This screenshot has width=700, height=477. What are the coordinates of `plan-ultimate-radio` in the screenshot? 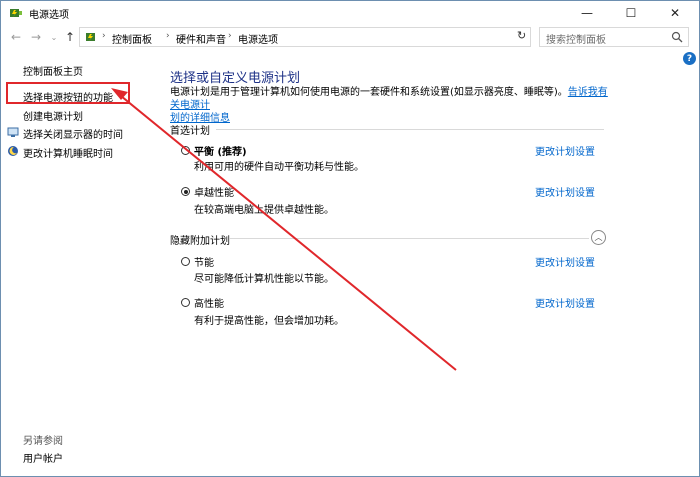 It's located at (185, 191).